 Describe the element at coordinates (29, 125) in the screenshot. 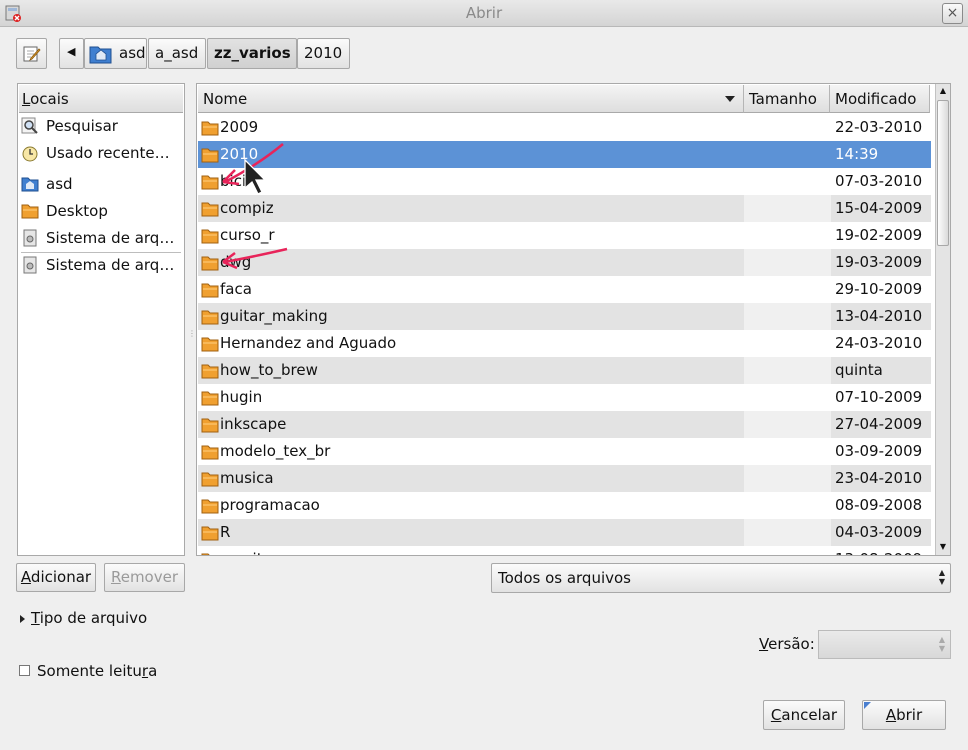

I see `search-icon` at that location.